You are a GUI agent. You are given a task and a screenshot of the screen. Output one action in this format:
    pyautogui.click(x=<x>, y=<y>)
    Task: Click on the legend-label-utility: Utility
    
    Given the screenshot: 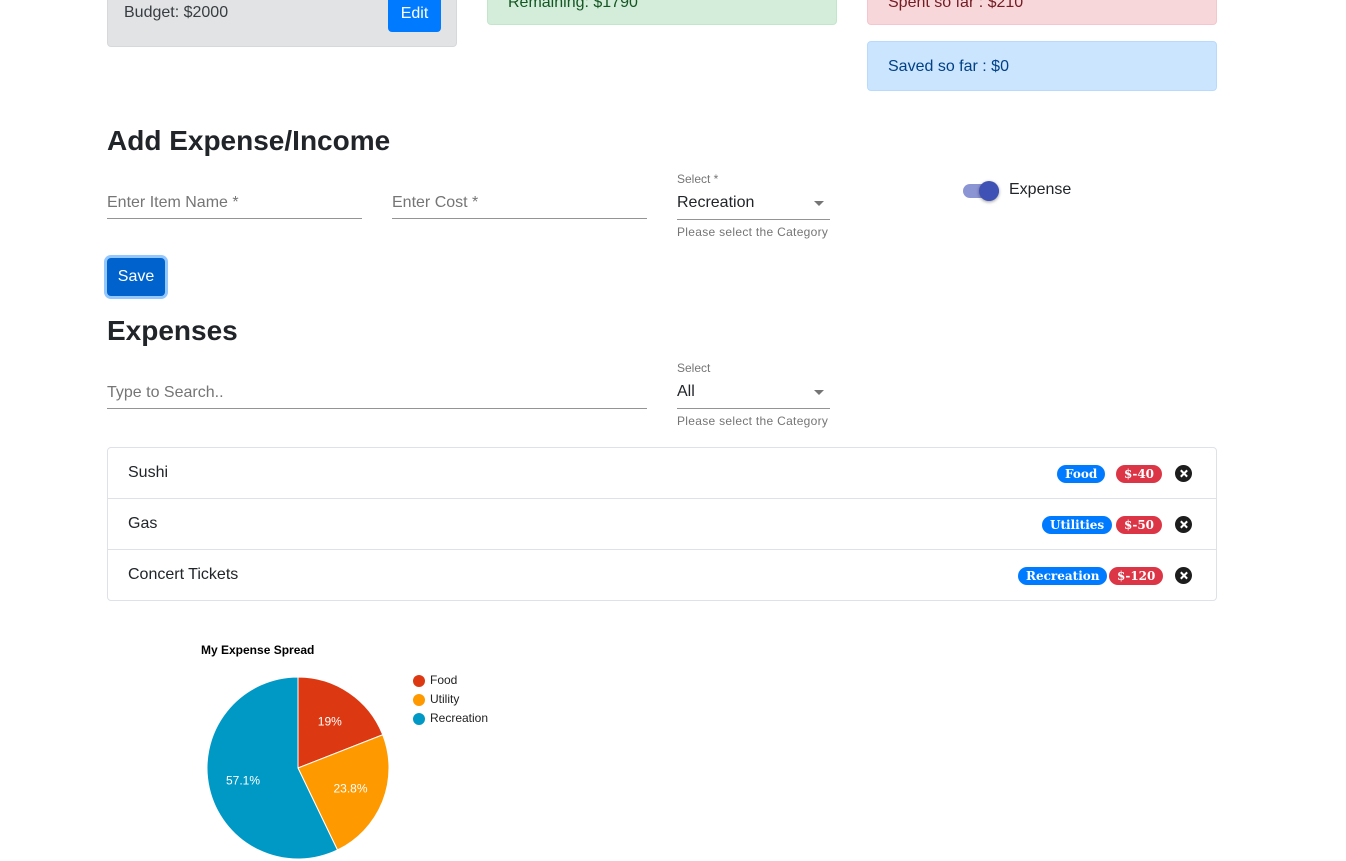 What is the action you would take?
    pyautogui.click(x=445, y=699)
    